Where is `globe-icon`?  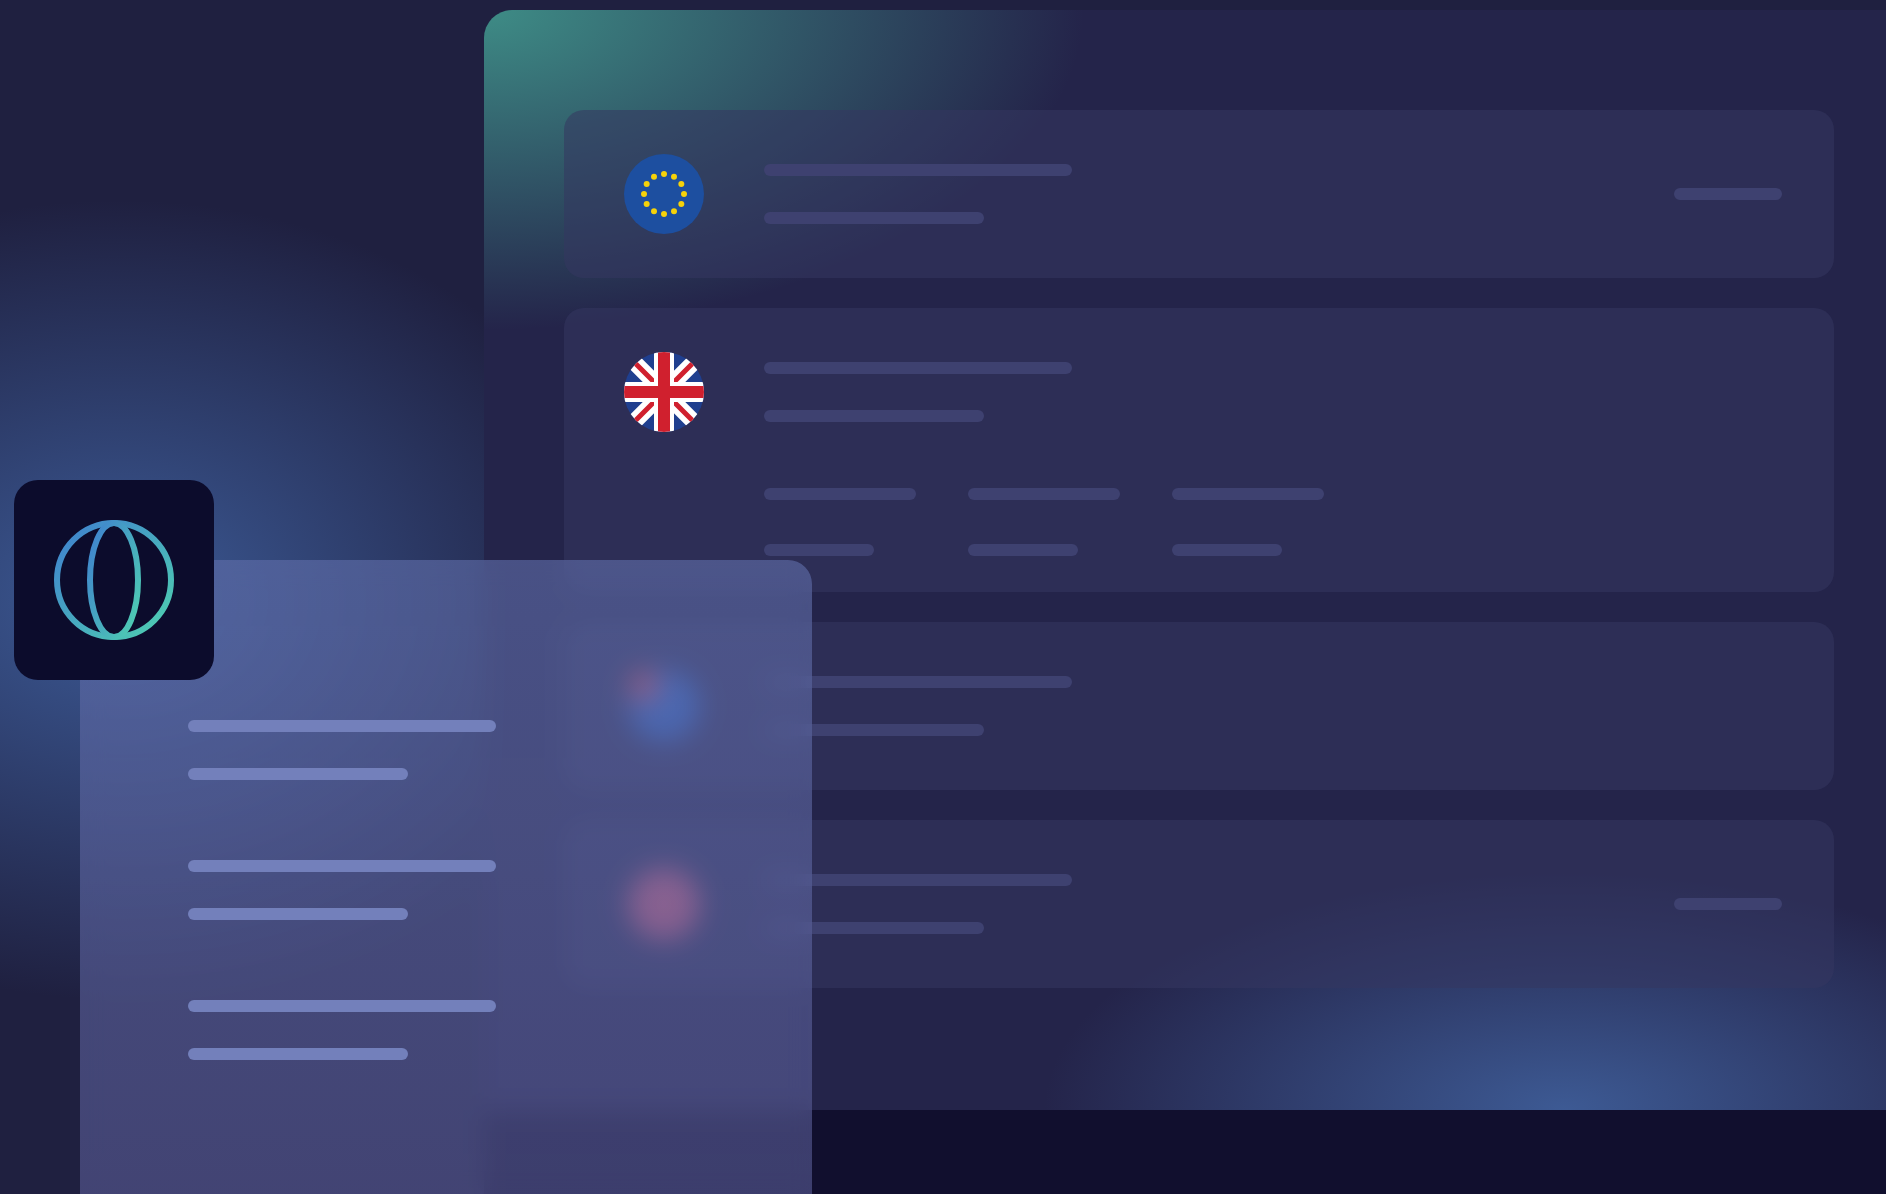
globe-icon is located at coordinates (114, 580).